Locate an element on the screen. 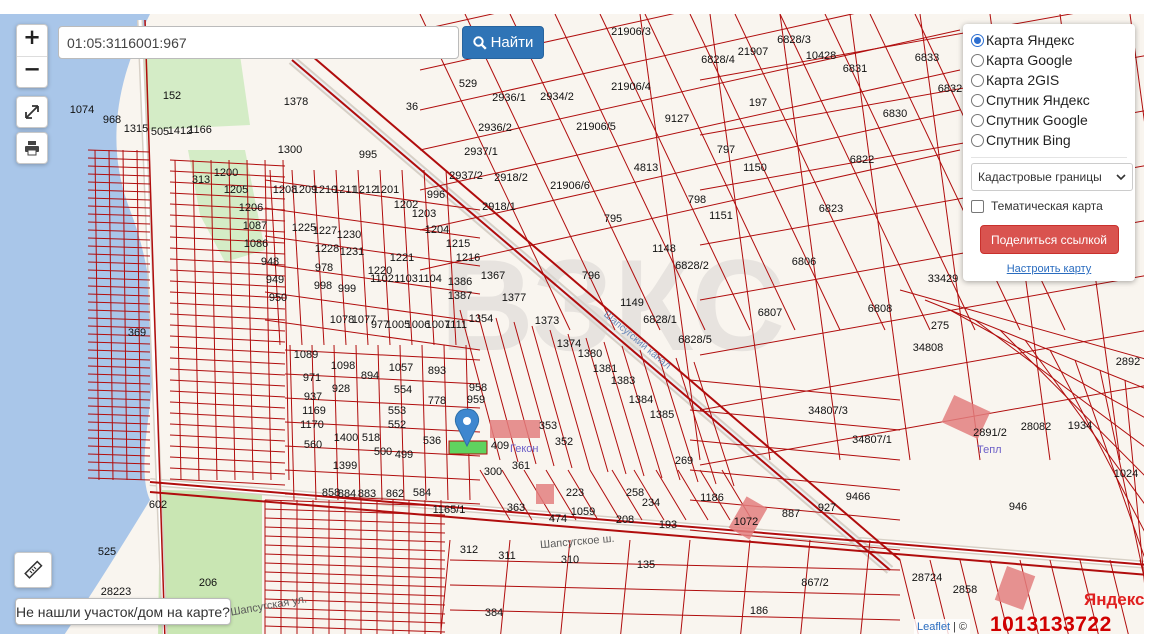 Image resolution: width=1149 pixels, height=641 pixels. frame-bottom is located at coordinates (574, 637).